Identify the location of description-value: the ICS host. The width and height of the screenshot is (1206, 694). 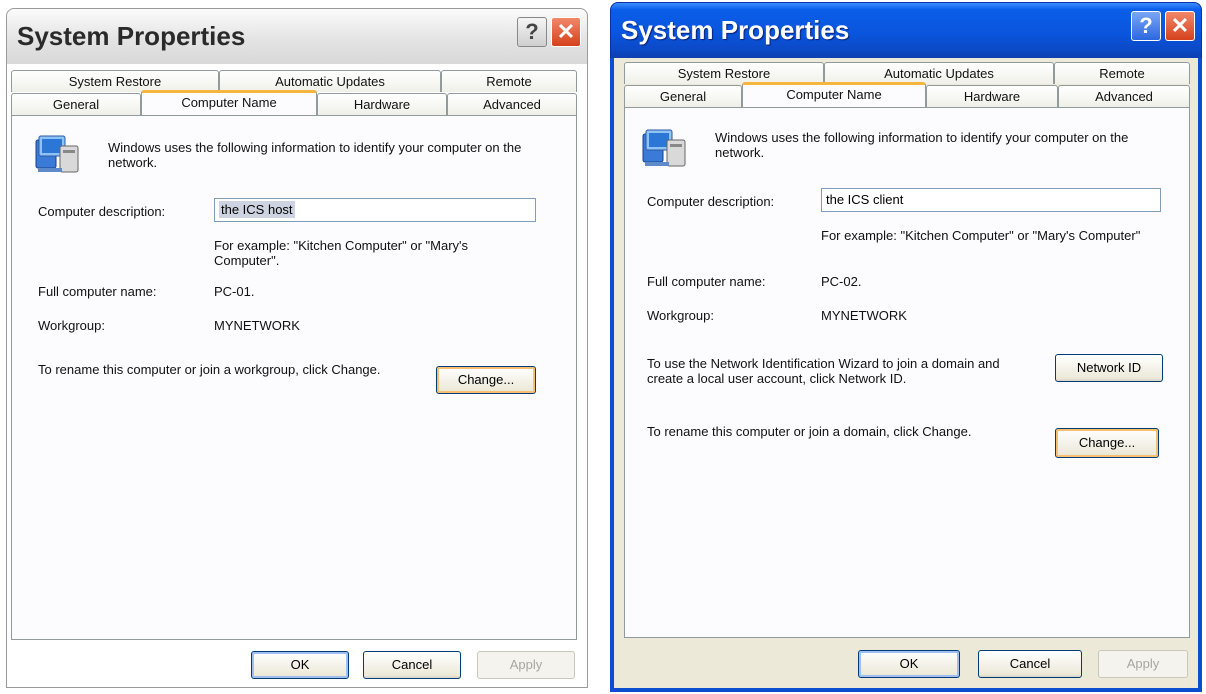
(257, 209).